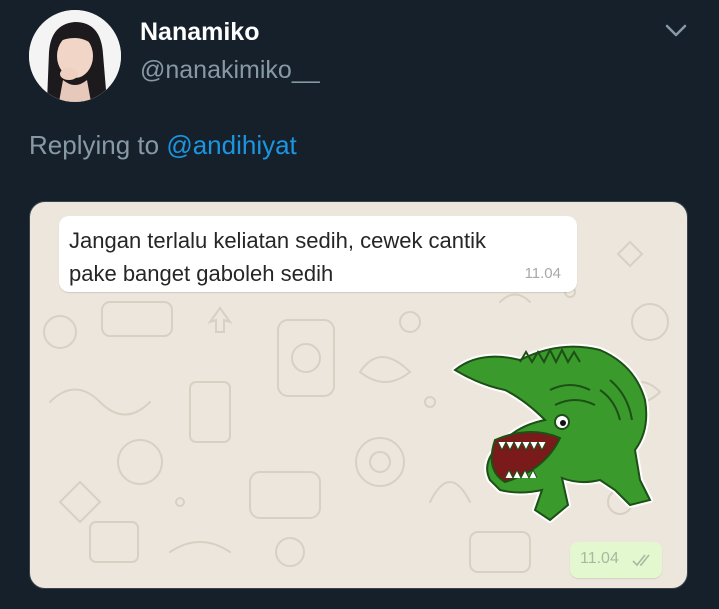 This screenshot has width=719, height=609. What do you see at coordinates (641, 560) in the screenshot?
I see `double-check-icon` at bounding box center [641, 560].